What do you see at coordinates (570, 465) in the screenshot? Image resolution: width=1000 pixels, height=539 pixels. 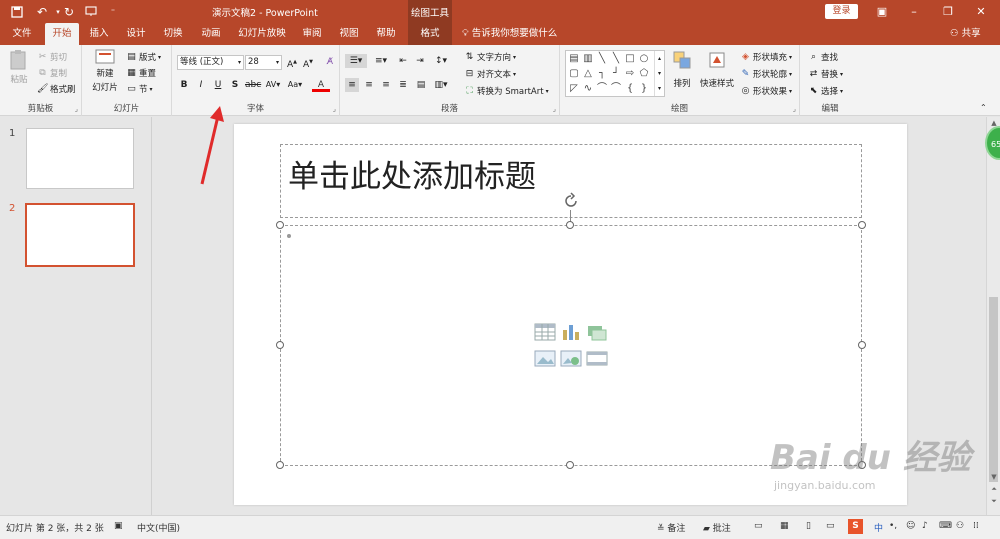 I see `resize-handle-b` at bounding box center [570, 465].